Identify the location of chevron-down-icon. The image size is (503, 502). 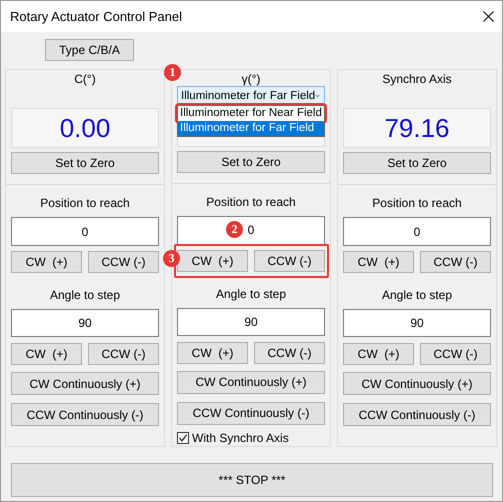
(317, 95).